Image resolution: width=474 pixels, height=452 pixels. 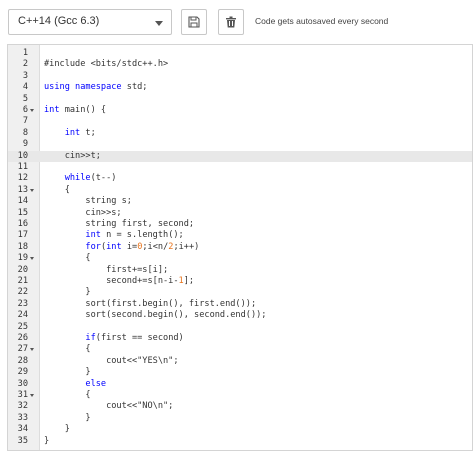 I want to click on code-text: cout<<"NO\n";, so click(x=109, y=406).